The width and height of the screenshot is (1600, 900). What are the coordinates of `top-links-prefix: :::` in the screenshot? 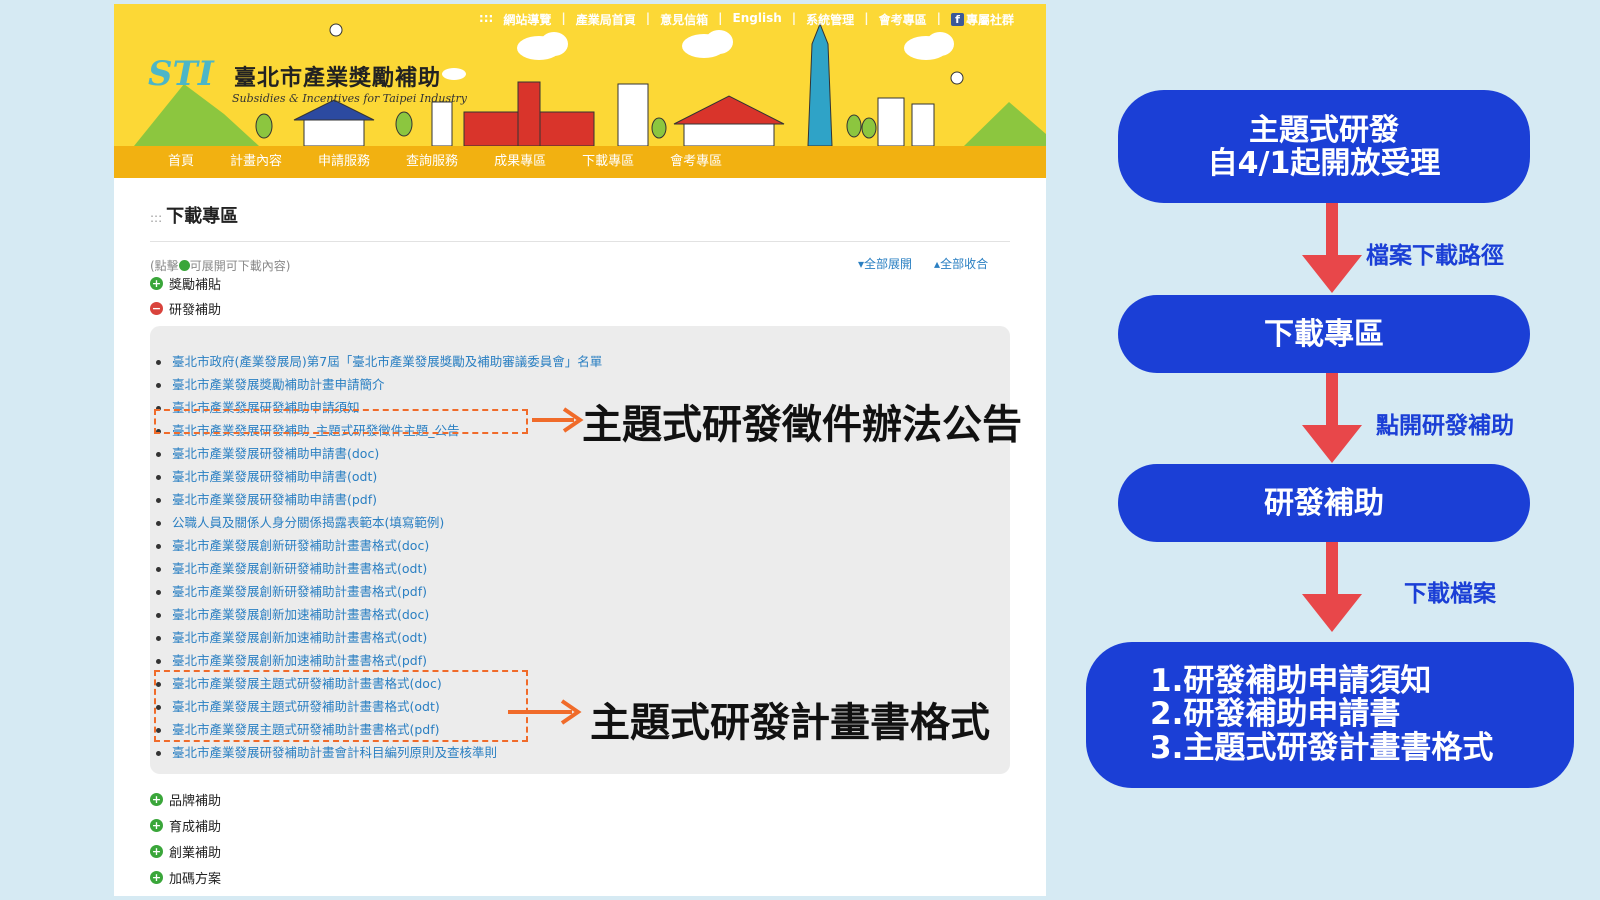 It's located at (486, 18).